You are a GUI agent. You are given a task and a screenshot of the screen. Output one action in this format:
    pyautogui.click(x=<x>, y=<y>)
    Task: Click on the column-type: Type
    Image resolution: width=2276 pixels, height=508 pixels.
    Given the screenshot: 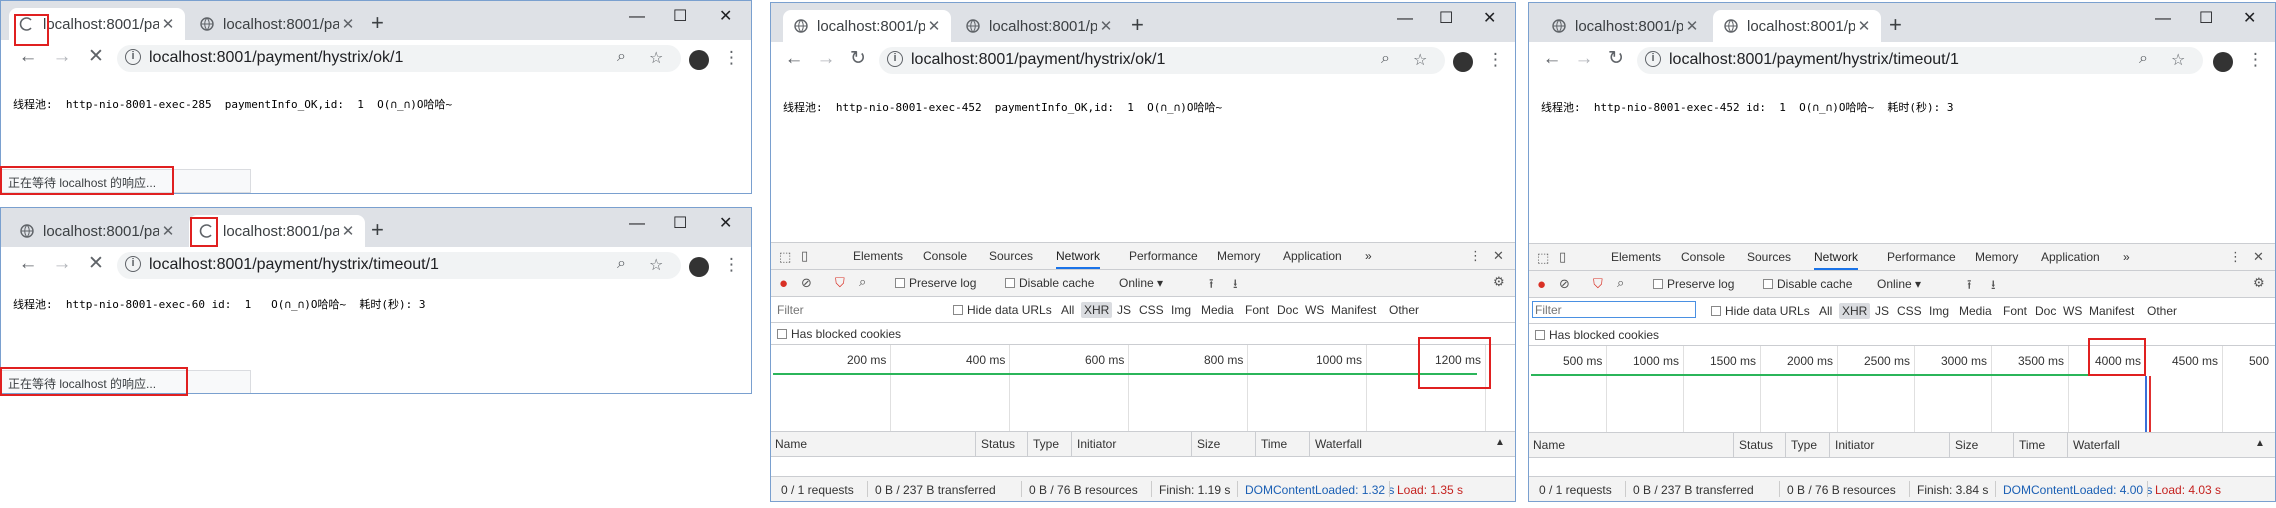 What is the action you would take?
    pyautogui.click(x=1046, y=444)
    